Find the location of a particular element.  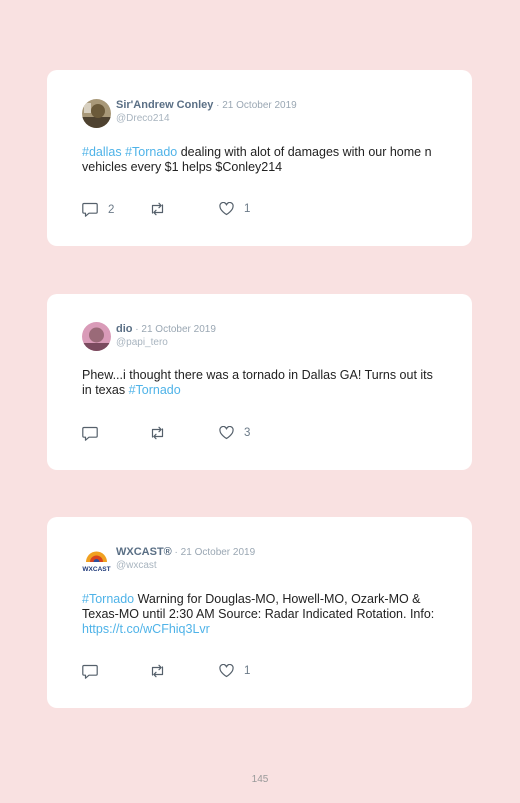

author-handle: @wxcast is located at coordinates (136, 565).